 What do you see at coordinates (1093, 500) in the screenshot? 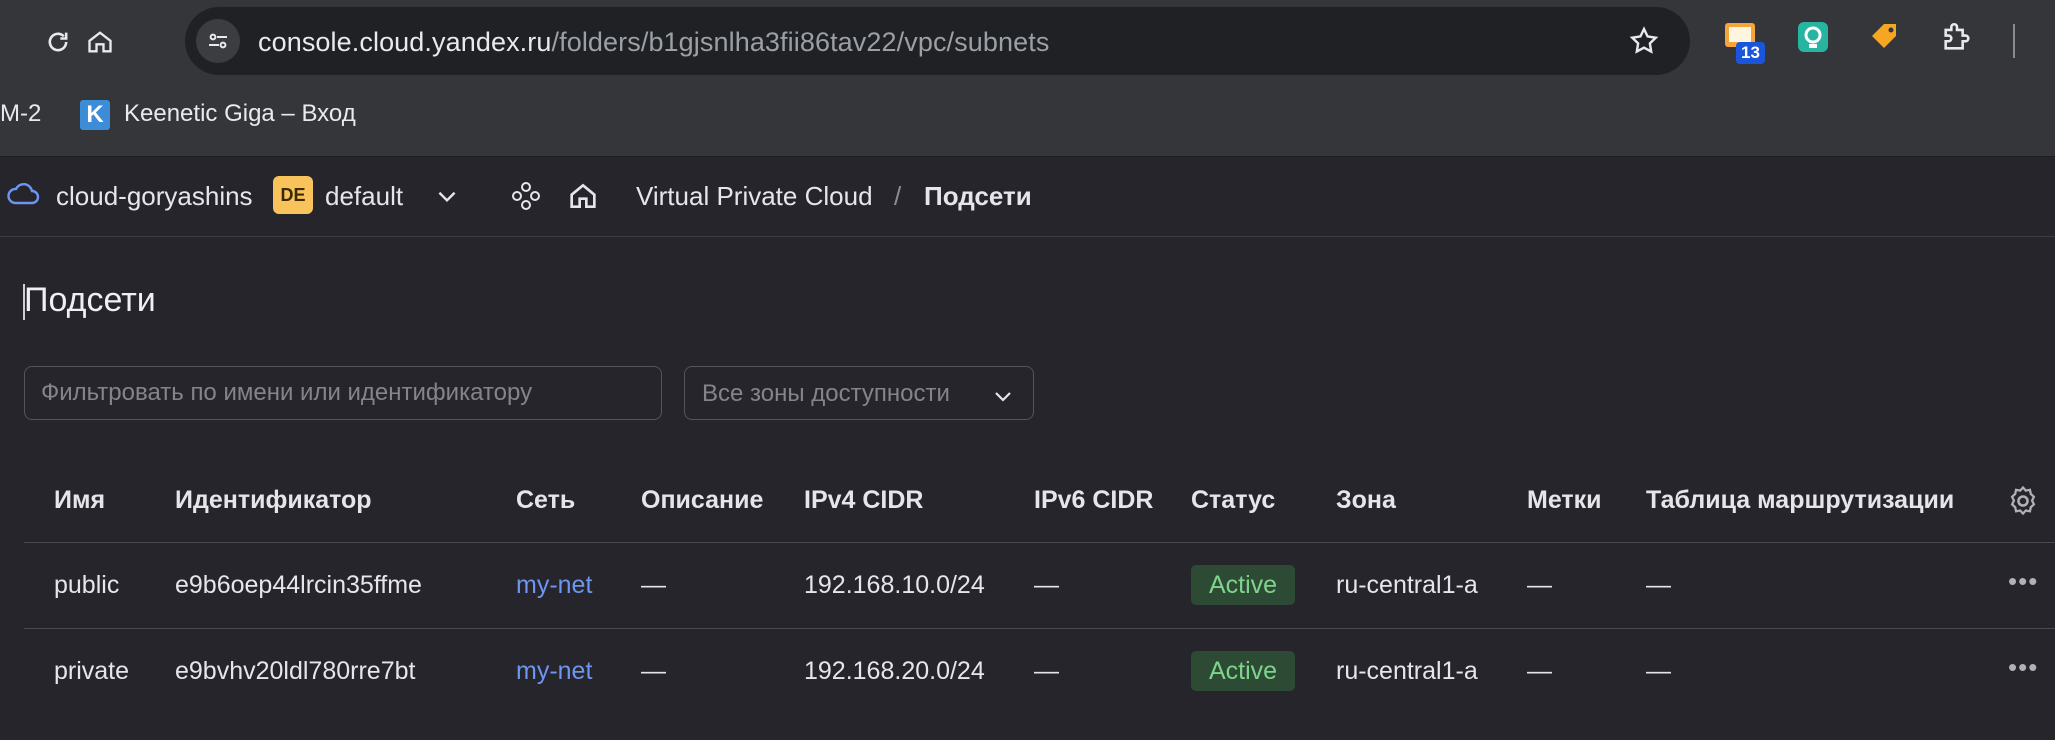
I see `column-header: IPv6 CIDR` at bounding box center [1093, 500].